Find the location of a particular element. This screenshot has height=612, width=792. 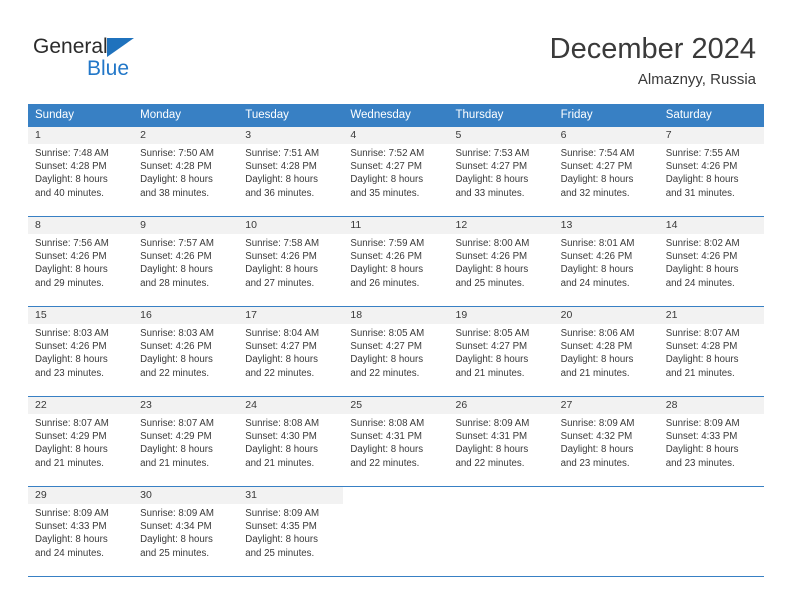

sunset-text: Sunset: 4:32 PM is located at coordinates (596, 437).